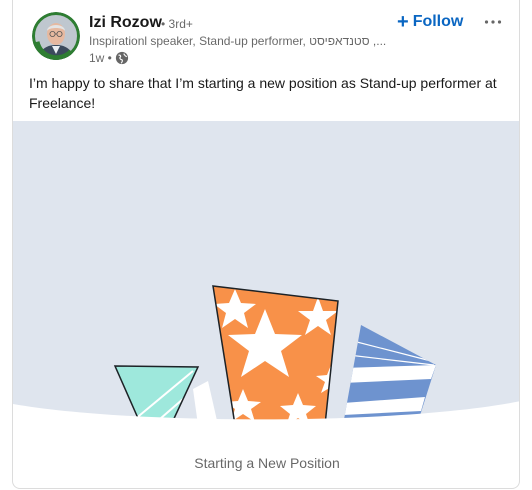 This screenshot has width=532, height=490. Describe the element at coordinates (122, 58) in the screenshot. I see `globe-icon` at that location.